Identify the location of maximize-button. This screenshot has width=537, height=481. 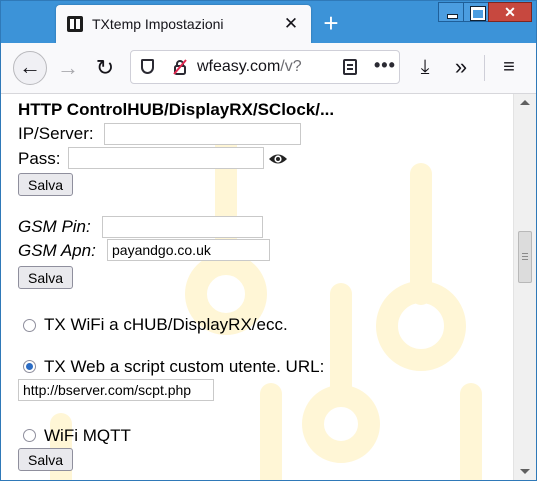
(476, 12).